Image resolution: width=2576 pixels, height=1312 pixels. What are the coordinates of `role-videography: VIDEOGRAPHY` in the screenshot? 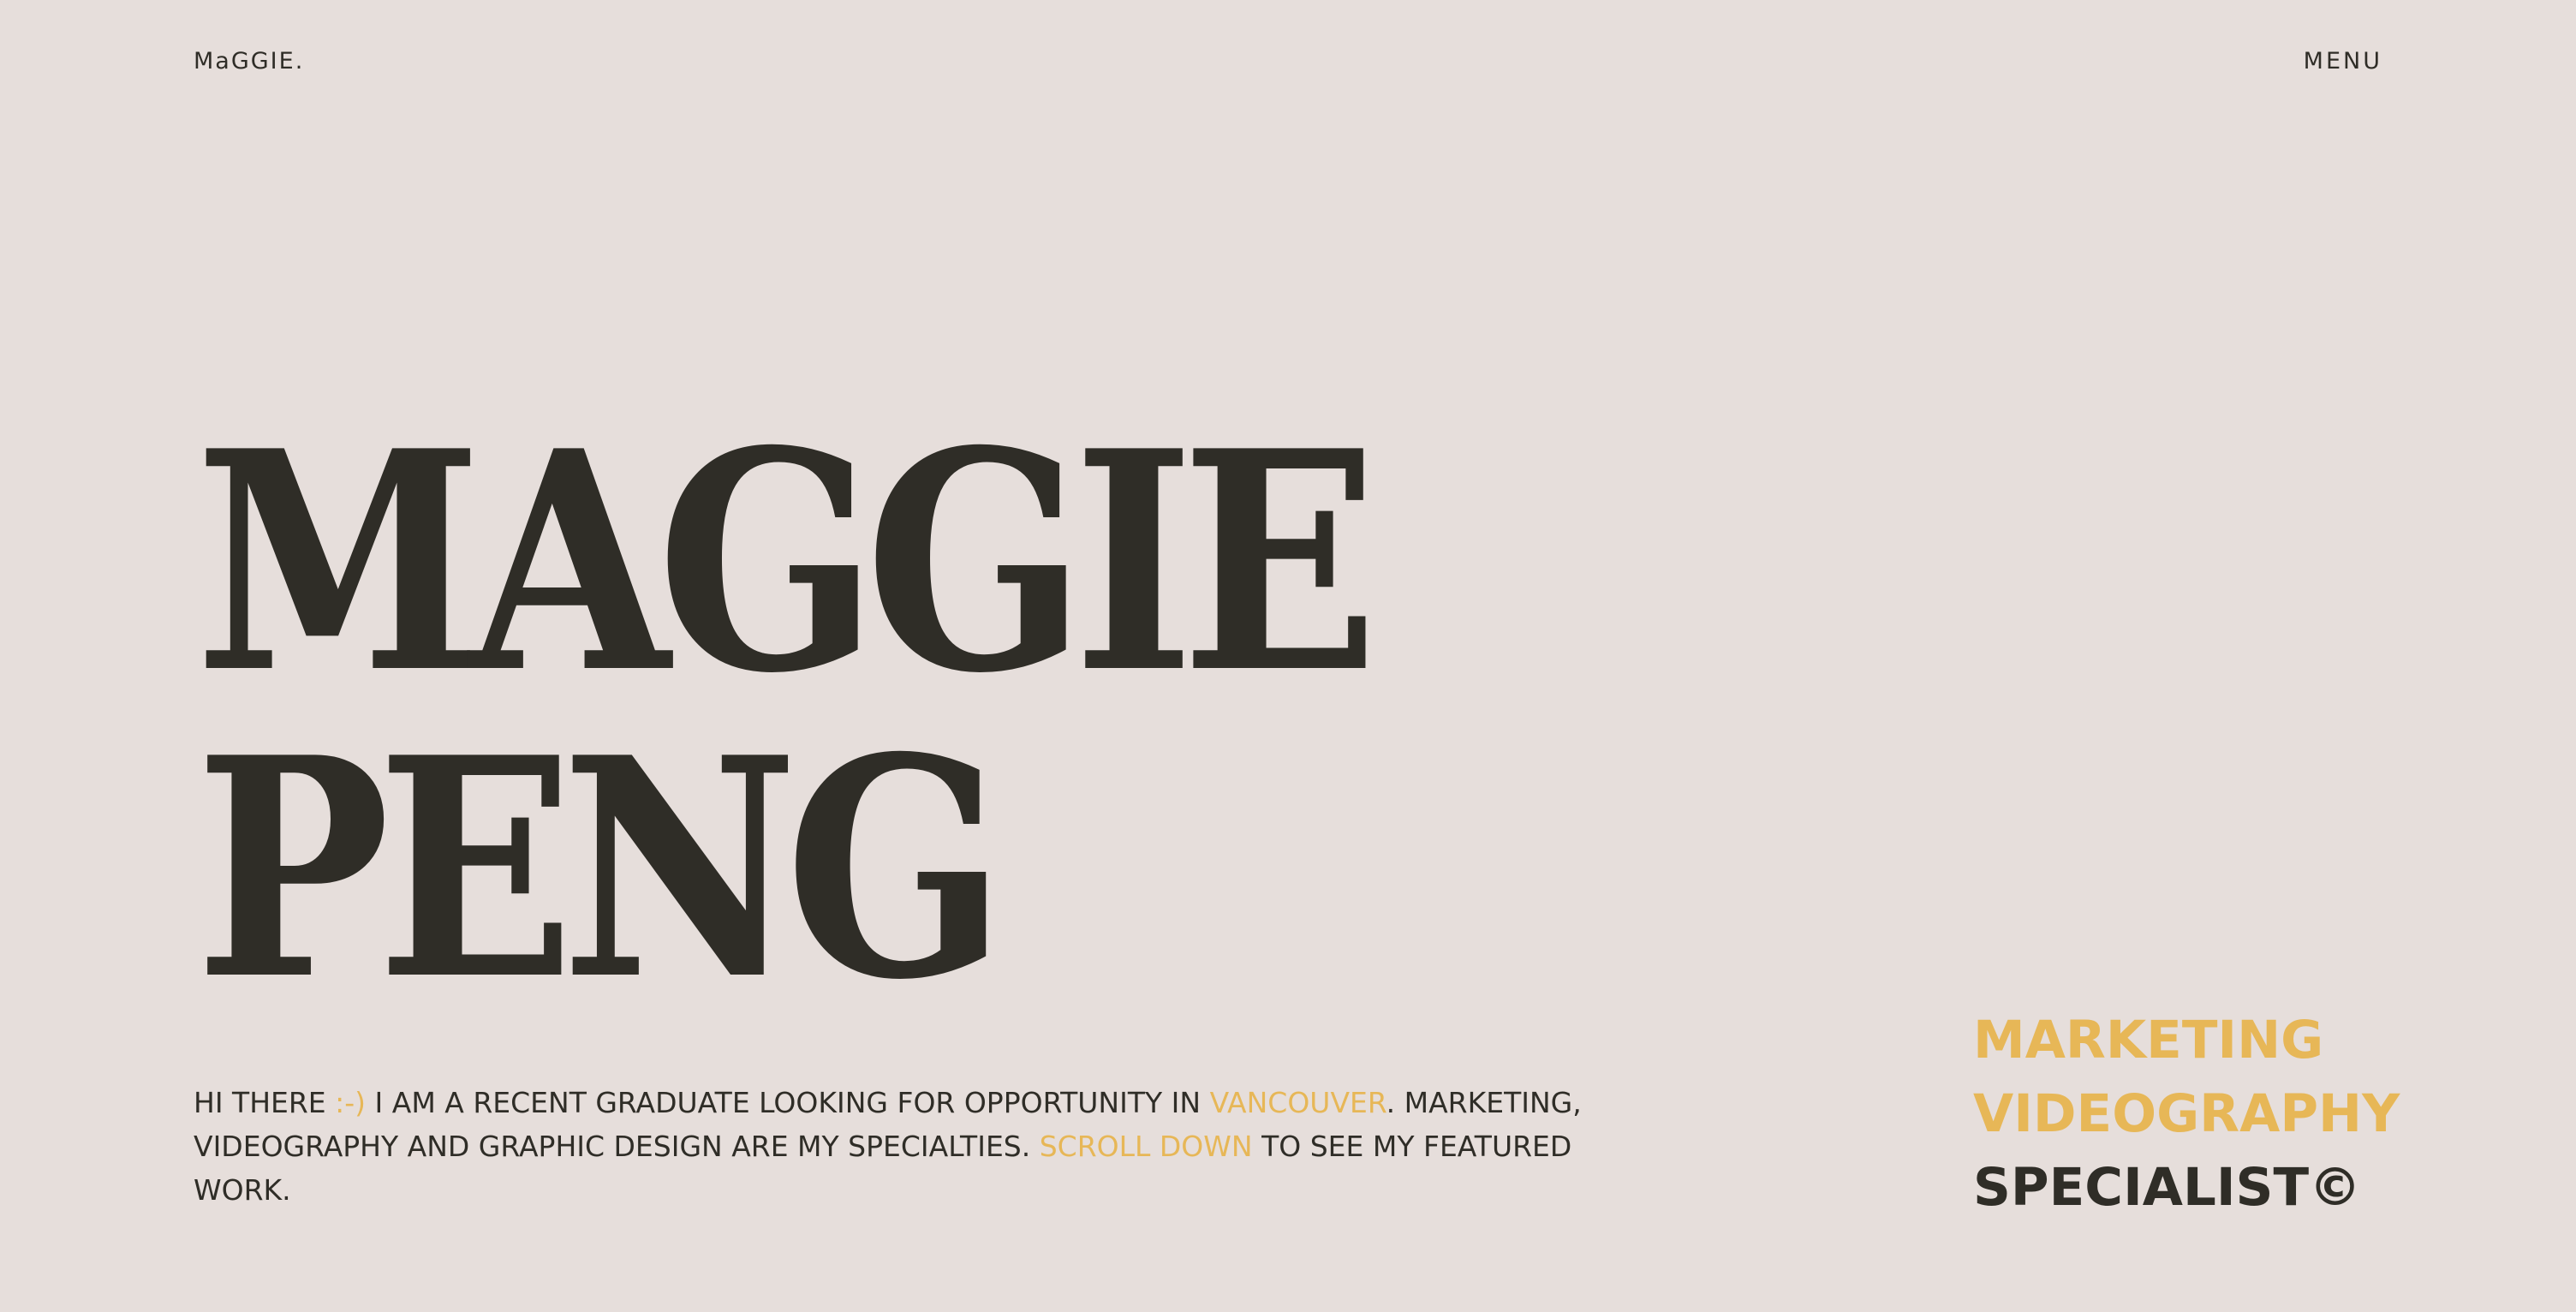 It's located at (2186, 1113).